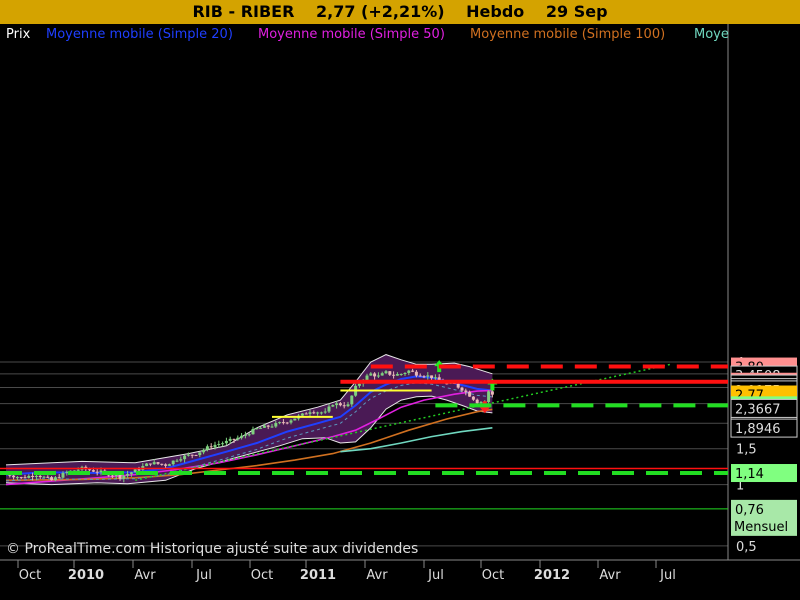 This screenshot has width=800, height=600. What do you see at coordinates (567, 34) in the screenshot?
I see `legend-ma100: Moyenne mobile (Simple 100)` at bounding box center [567, 34].